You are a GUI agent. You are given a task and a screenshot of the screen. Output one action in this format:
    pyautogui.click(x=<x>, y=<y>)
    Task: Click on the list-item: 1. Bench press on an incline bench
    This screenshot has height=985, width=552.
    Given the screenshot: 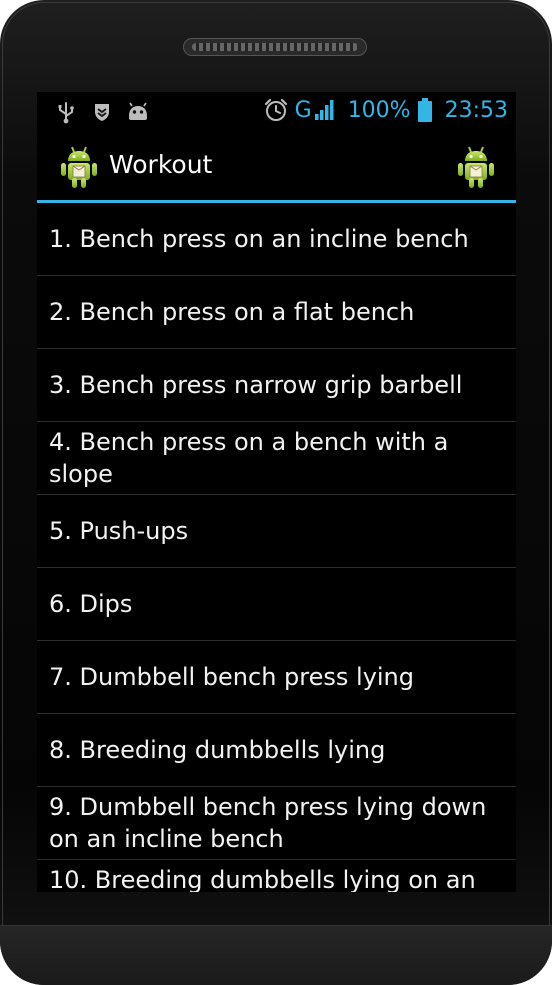 What is the action you would take?
    pyautogui.click(x=276, y=239)
    